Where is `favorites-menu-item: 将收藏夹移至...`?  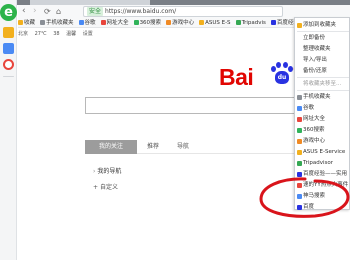
favorites-menu-item: 将收藏夹移至... is located at coordinates (322, 84).